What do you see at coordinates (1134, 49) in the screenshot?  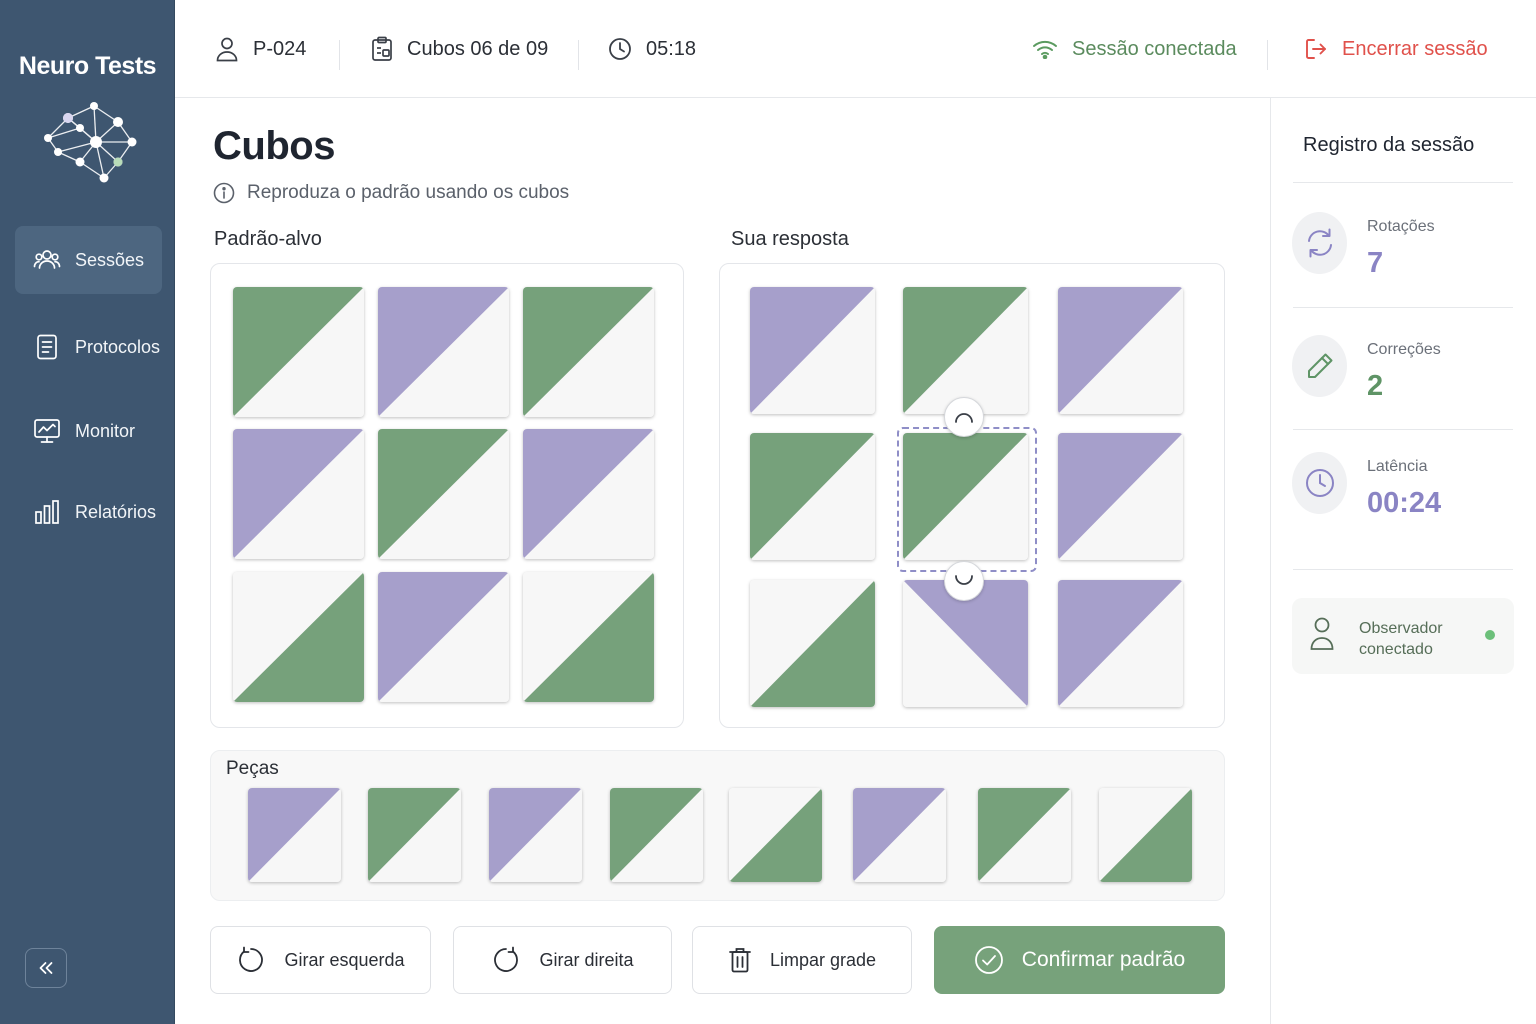 I see `connection-status: Sessão conectada` at bounding box center [1134, 49].